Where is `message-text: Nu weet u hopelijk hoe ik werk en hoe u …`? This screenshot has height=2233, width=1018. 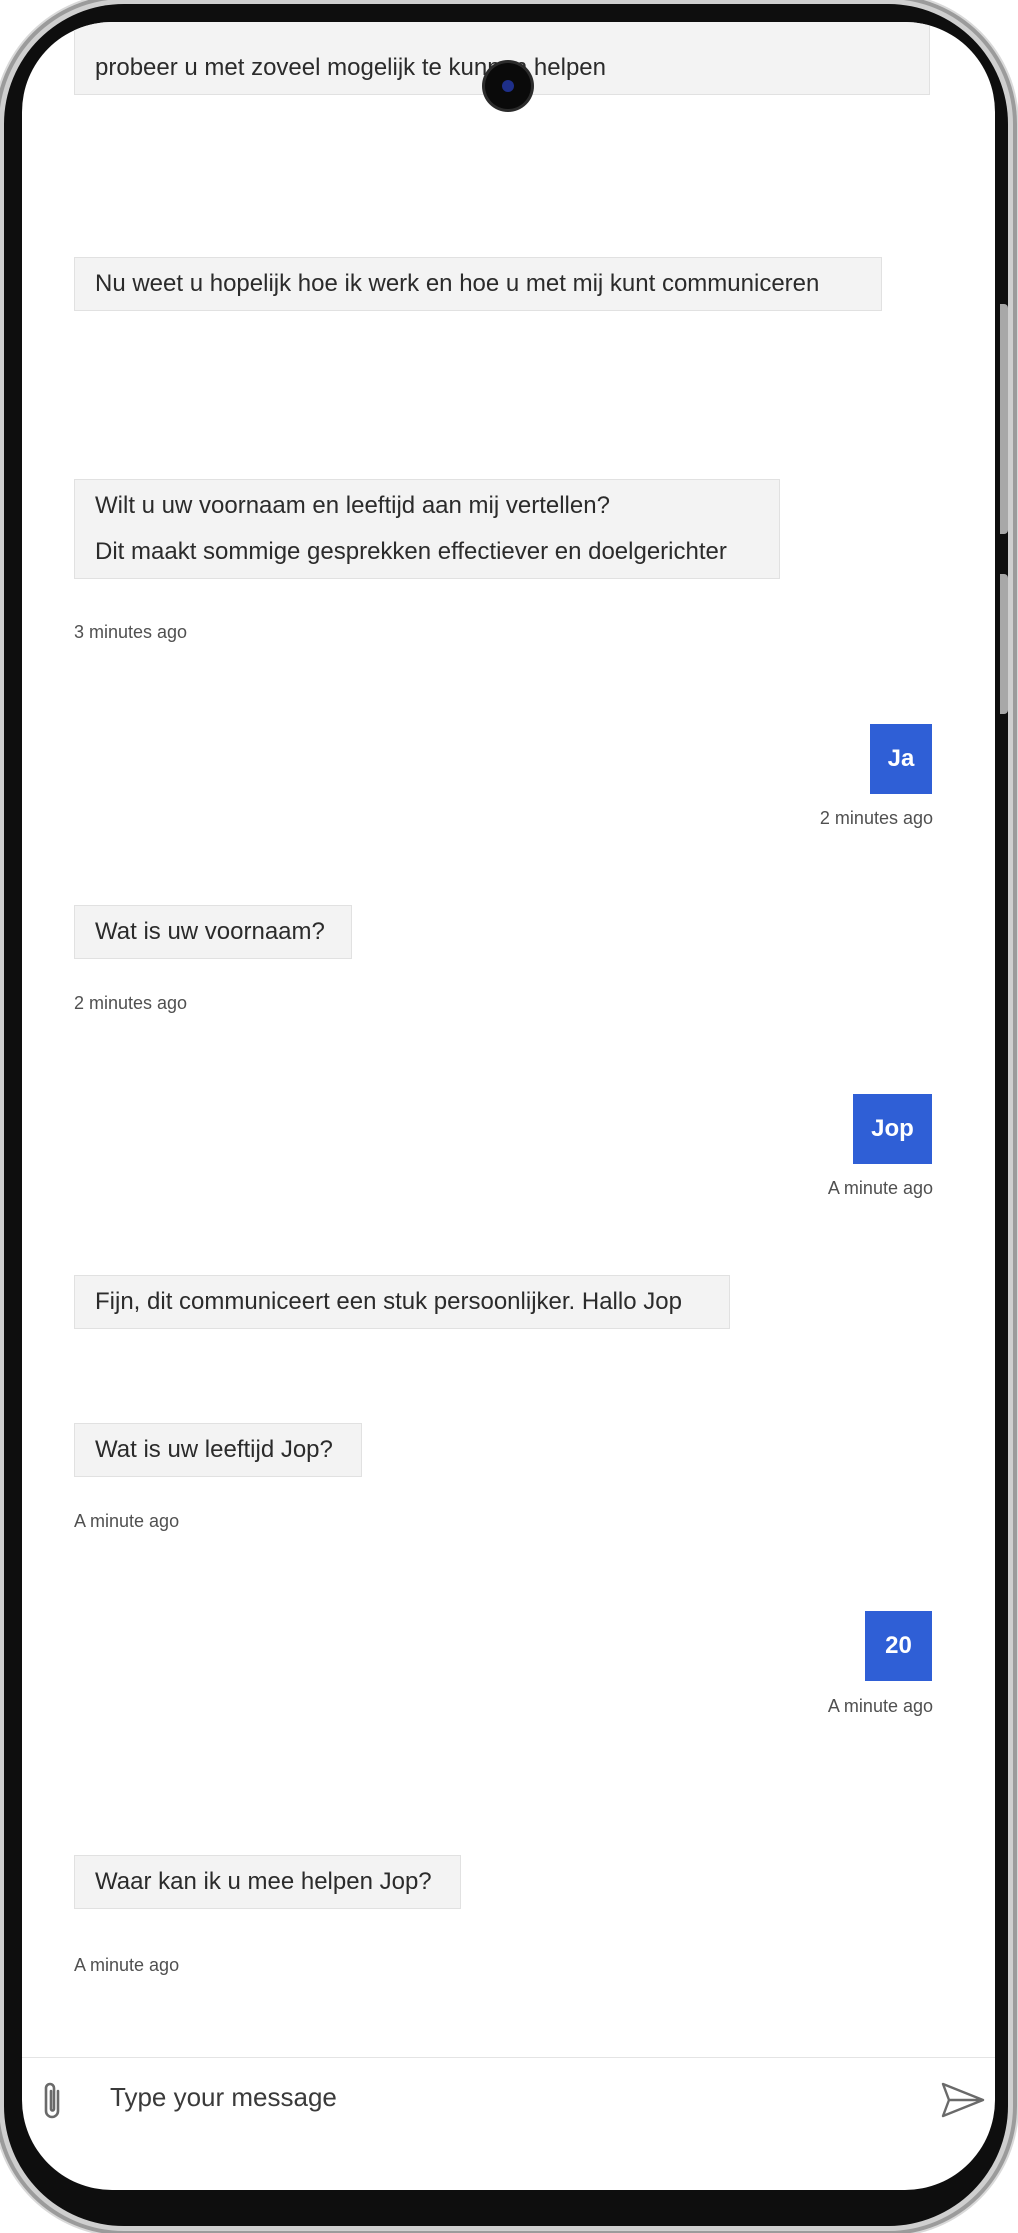
message-text: Nu weet u hopelijk hoe ik werk en hoe u … is located at coordinates (457, 283).